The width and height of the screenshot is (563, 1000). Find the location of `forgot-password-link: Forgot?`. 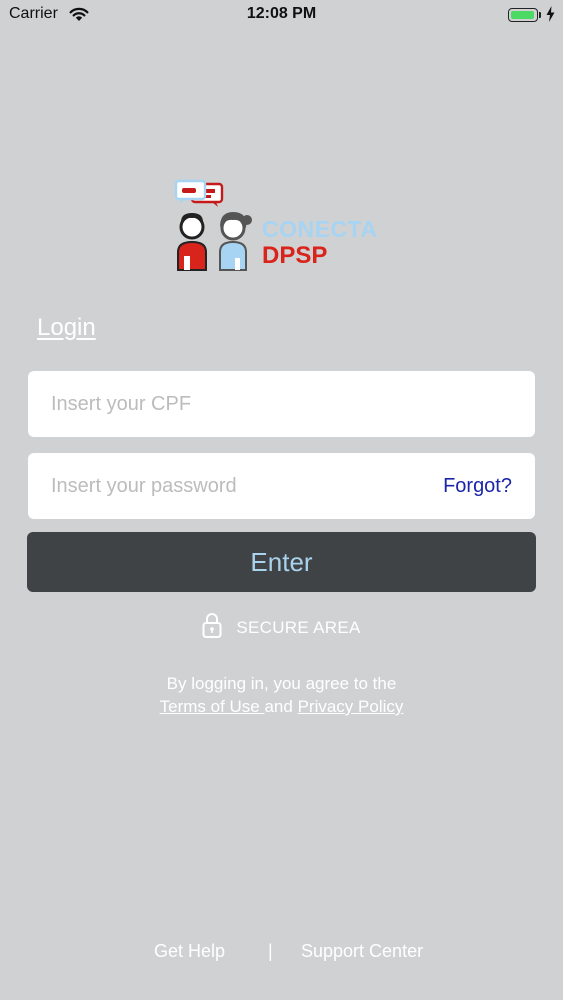

forgot-password-link: Forgot? is located at coordinates (477, 486).